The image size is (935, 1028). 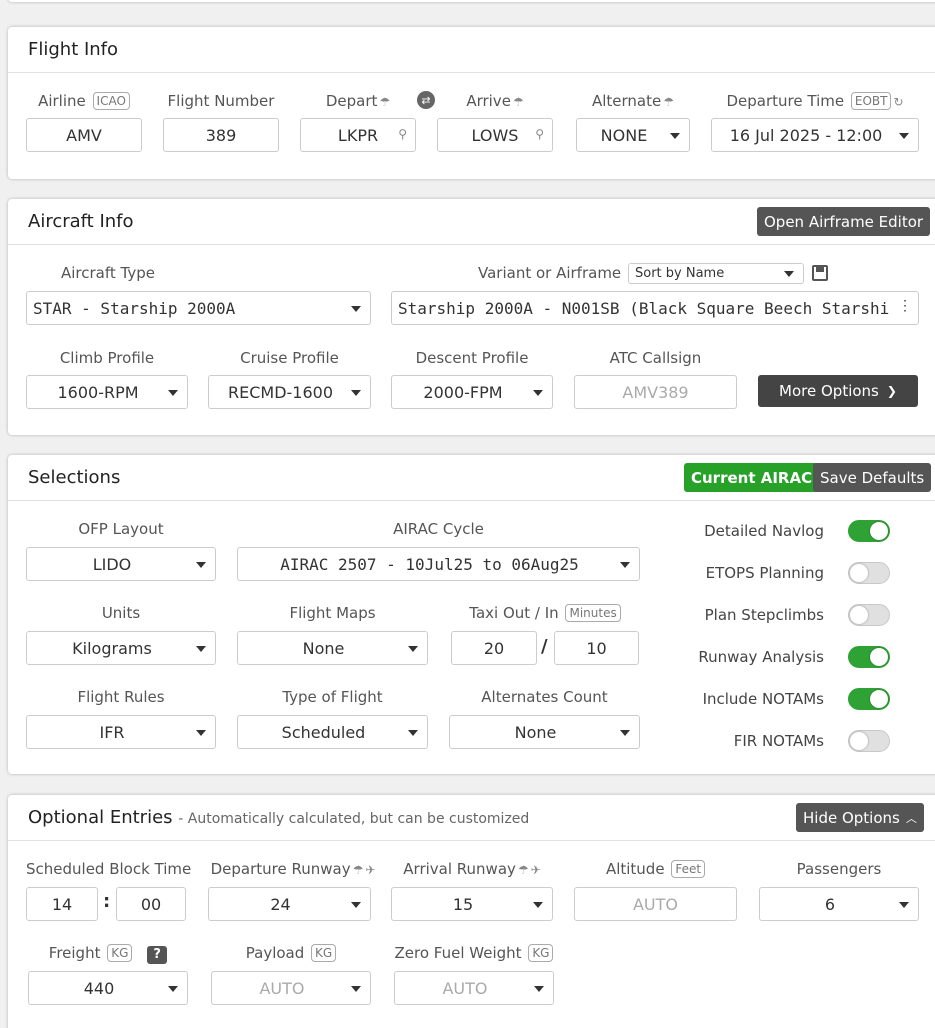 What do you see at coordinates (655, 904) in the screenshot?
I see `altitude-input: AUTO` at bounding box center [655, 904].